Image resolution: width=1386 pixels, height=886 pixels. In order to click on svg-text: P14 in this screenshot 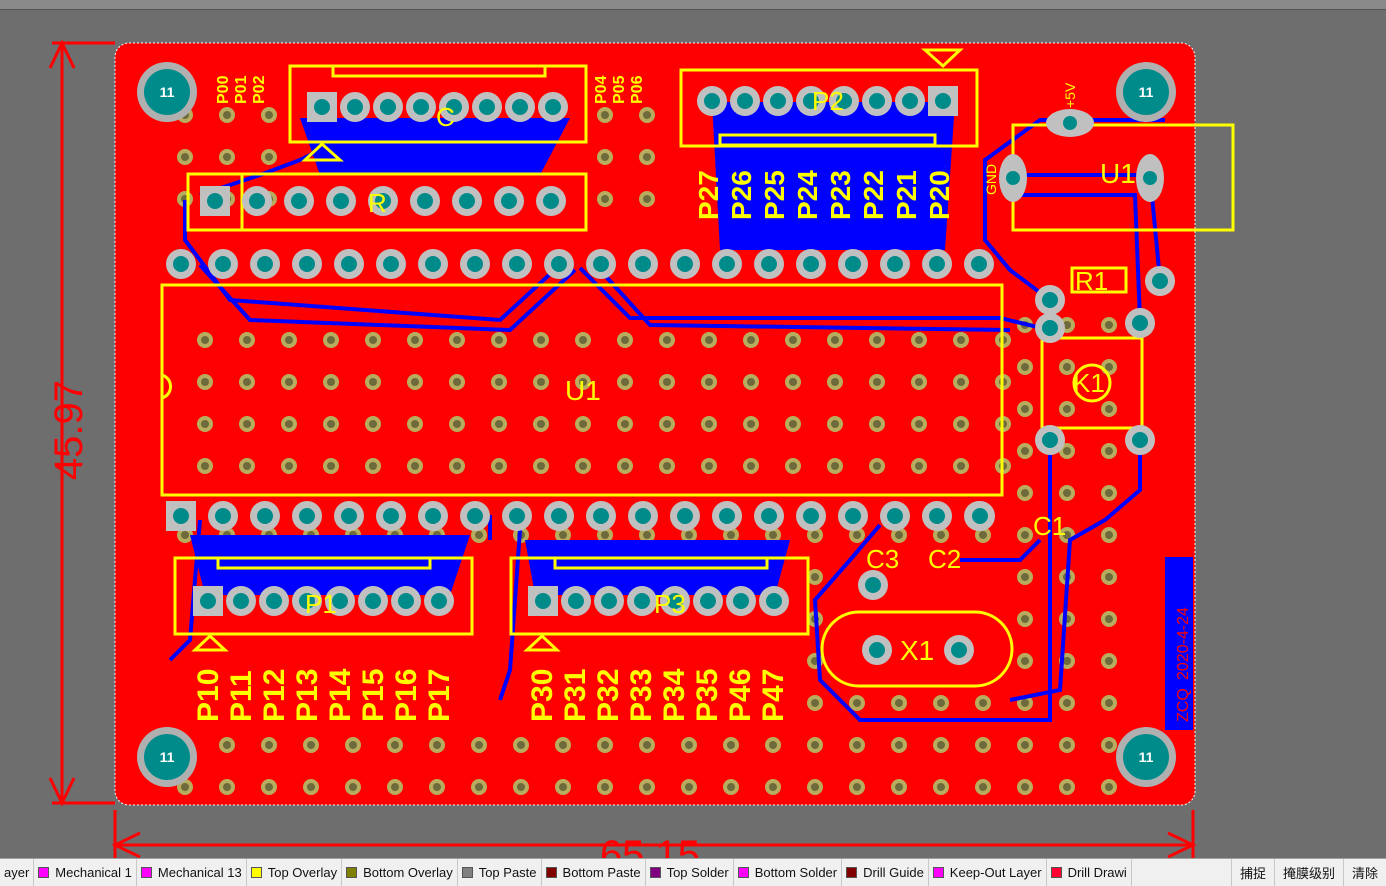, I will do `click(340, 695)`.